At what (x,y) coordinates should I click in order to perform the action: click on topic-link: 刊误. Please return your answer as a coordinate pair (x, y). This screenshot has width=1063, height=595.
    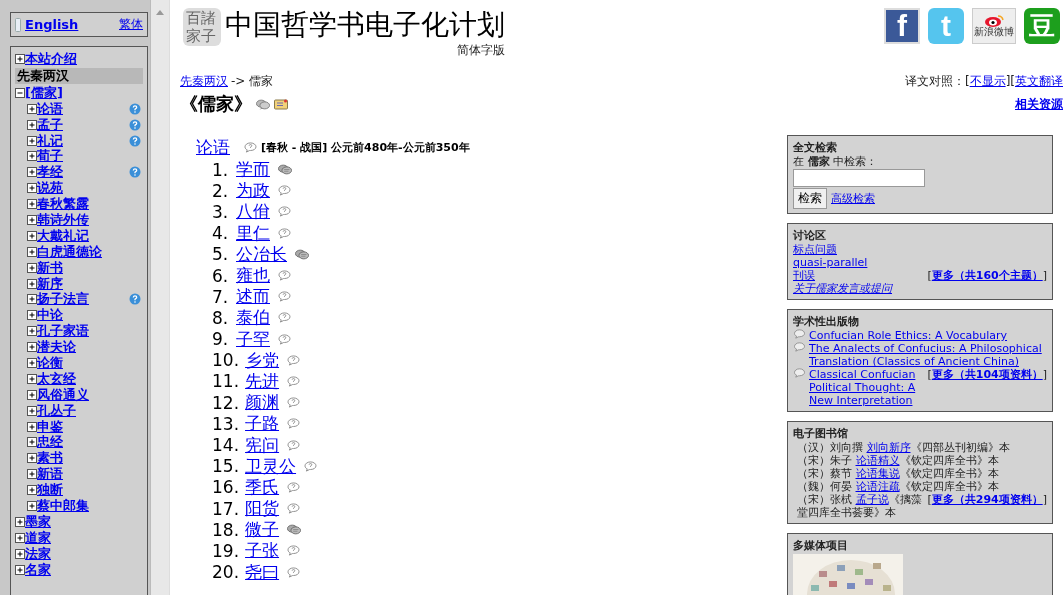
    Looking at the image, I should click on (804, 275).